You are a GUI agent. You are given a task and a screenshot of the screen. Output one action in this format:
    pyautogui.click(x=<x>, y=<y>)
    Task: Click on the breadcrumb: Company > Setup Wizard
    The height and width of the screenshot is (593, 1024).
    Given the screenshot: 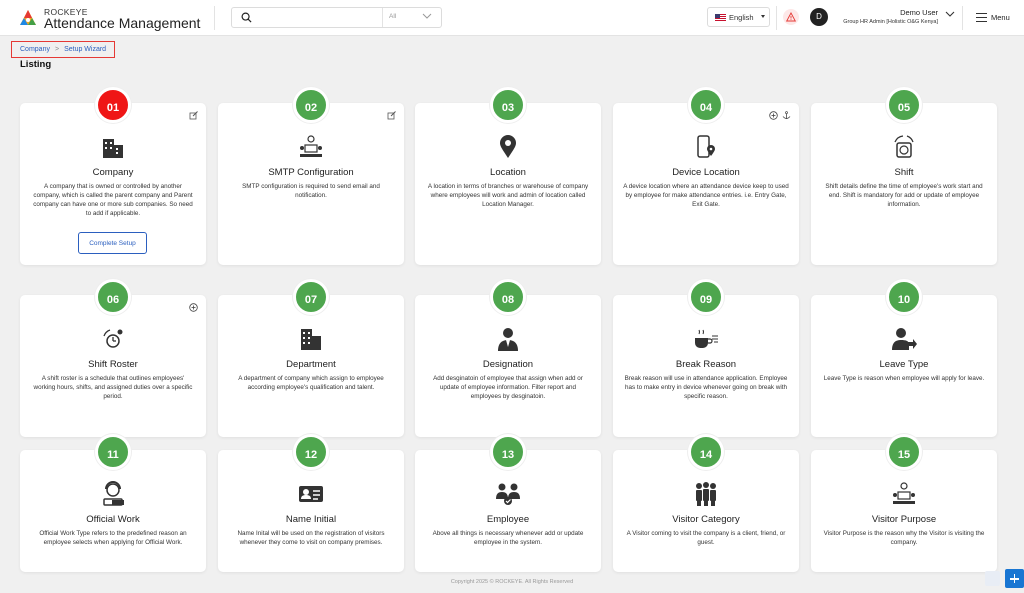 What is the action you would take?
    pyautogui.click(x=63, y=49)
    